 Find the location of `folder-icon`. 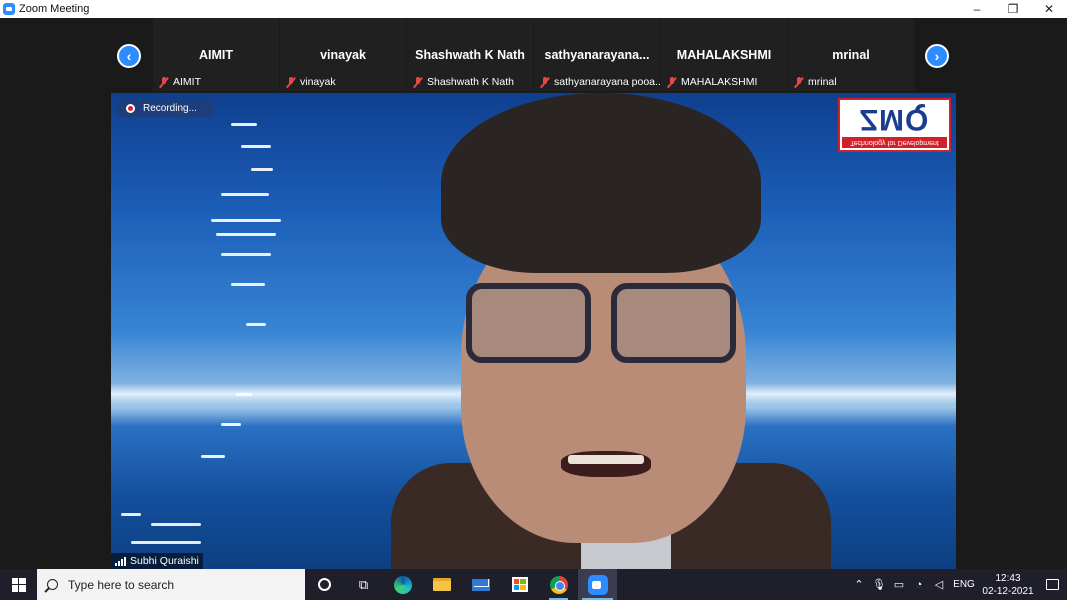

folder-icon is located at coordinates (441, 584).